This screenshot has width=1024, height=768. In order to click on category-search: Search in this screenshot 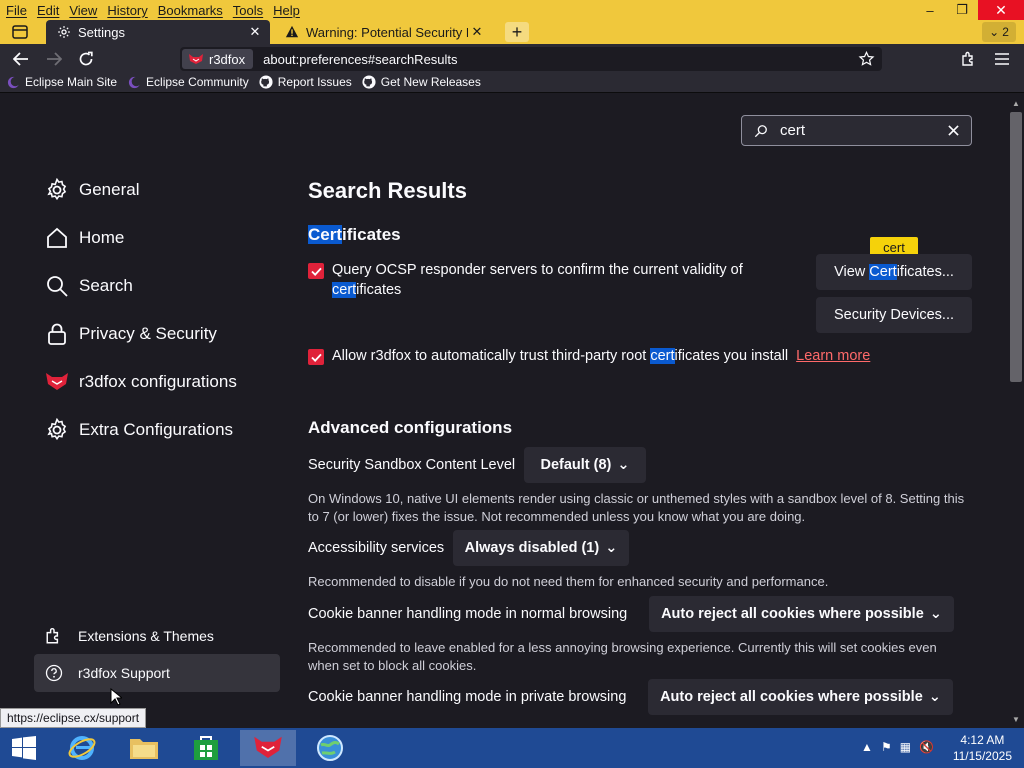, I will do `click(89, 286)`.